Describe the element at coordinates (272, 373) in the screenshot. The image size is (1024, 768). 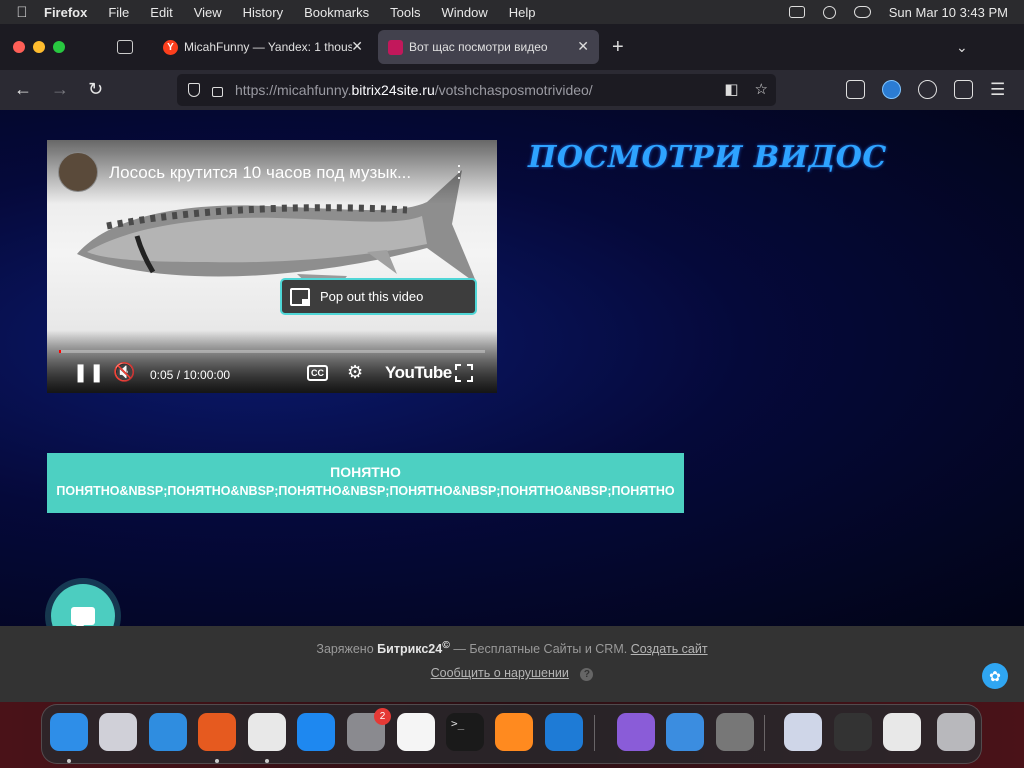
I see `video-controls: ❚❚ 🔇 0:05 / 10:00:00 CC ⚙ YouTube` at that location.